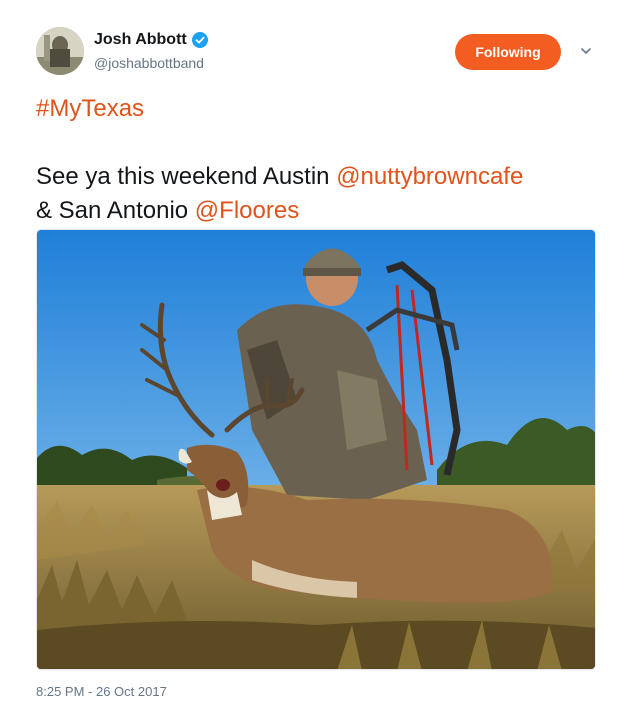 The width and height of the screenshot is (629, 709). I want to click on name-row: Josh Abbott, so click(151, 40).